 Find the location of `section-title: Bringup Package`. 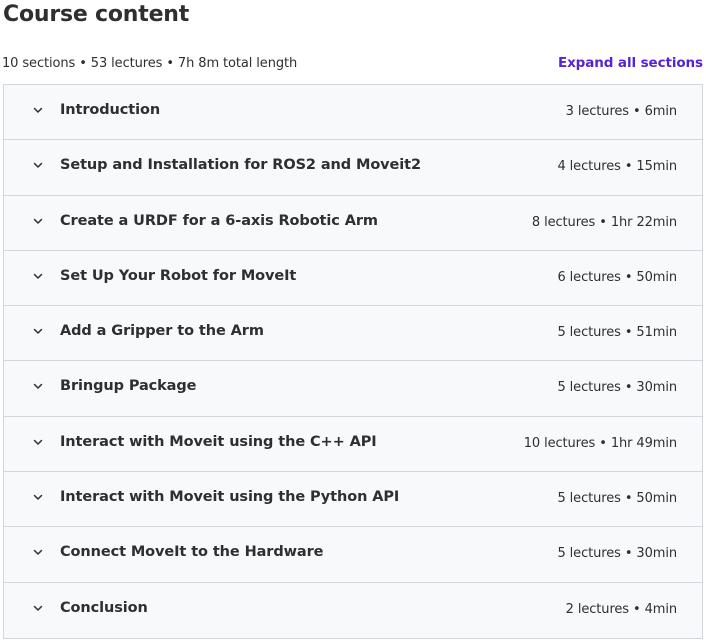

section-title: Bringup Package is located at coordinates (128, 386).